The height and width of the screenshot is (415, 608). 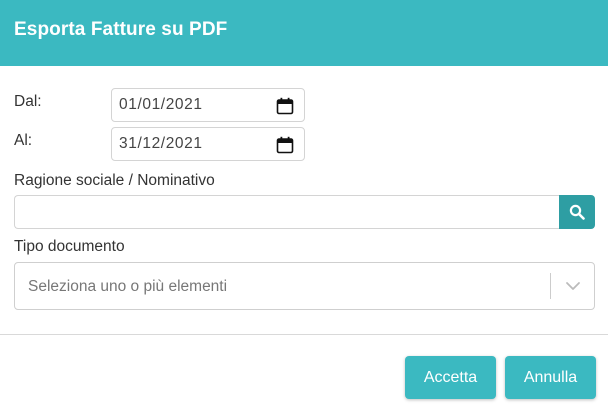 What do you see at coordinates (69, 246) in the screenshot?
I see `doctype-label: Tipo documento` at bounding box center [69, 246].